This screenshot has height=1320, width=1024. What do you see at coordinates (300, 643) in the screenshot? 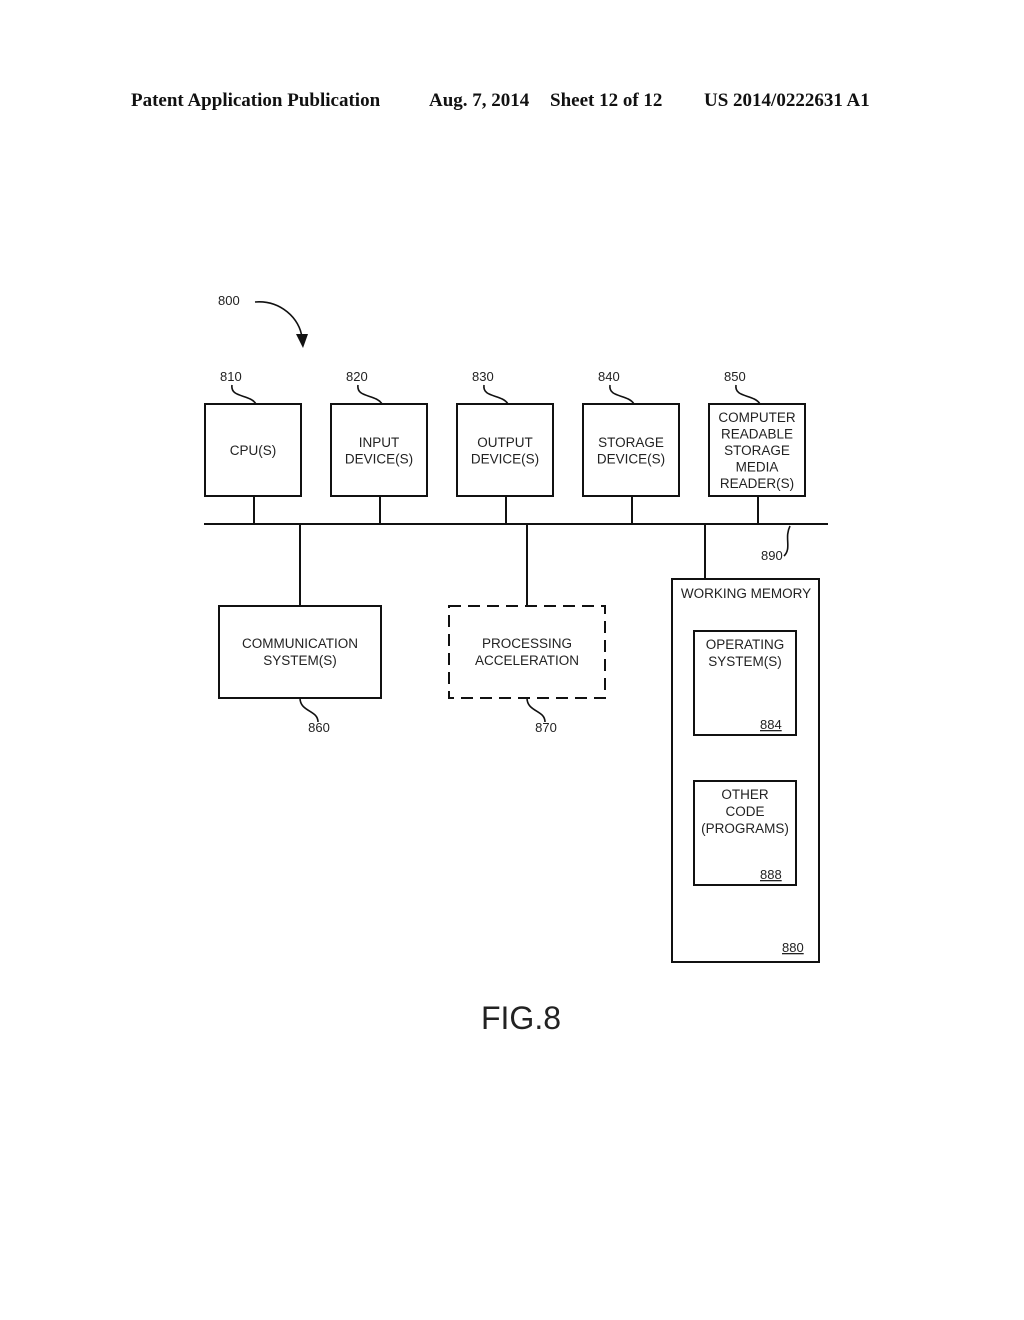
I see `communication-label-line-1: COMMUNICATION` at bounding box center [300, 643].